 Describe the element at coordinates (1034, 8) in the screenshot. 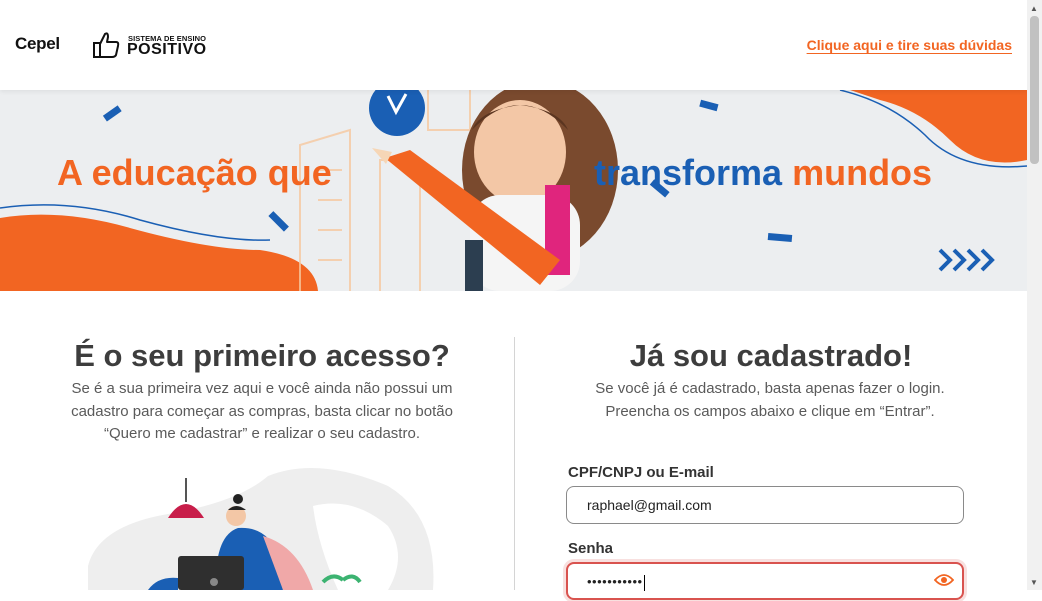

I see `scroll-up-icon: ▲` at that location.